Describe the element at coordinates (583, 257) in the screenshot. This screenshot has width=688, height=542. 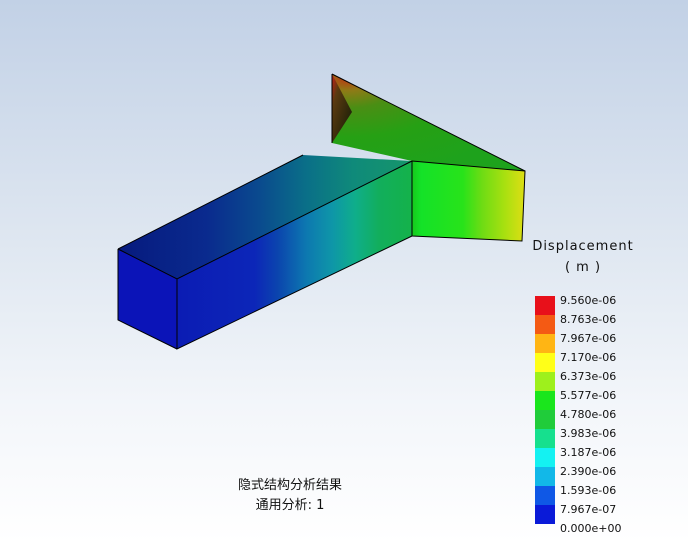
I see `legend-title: Displacement ( m )` at that location.